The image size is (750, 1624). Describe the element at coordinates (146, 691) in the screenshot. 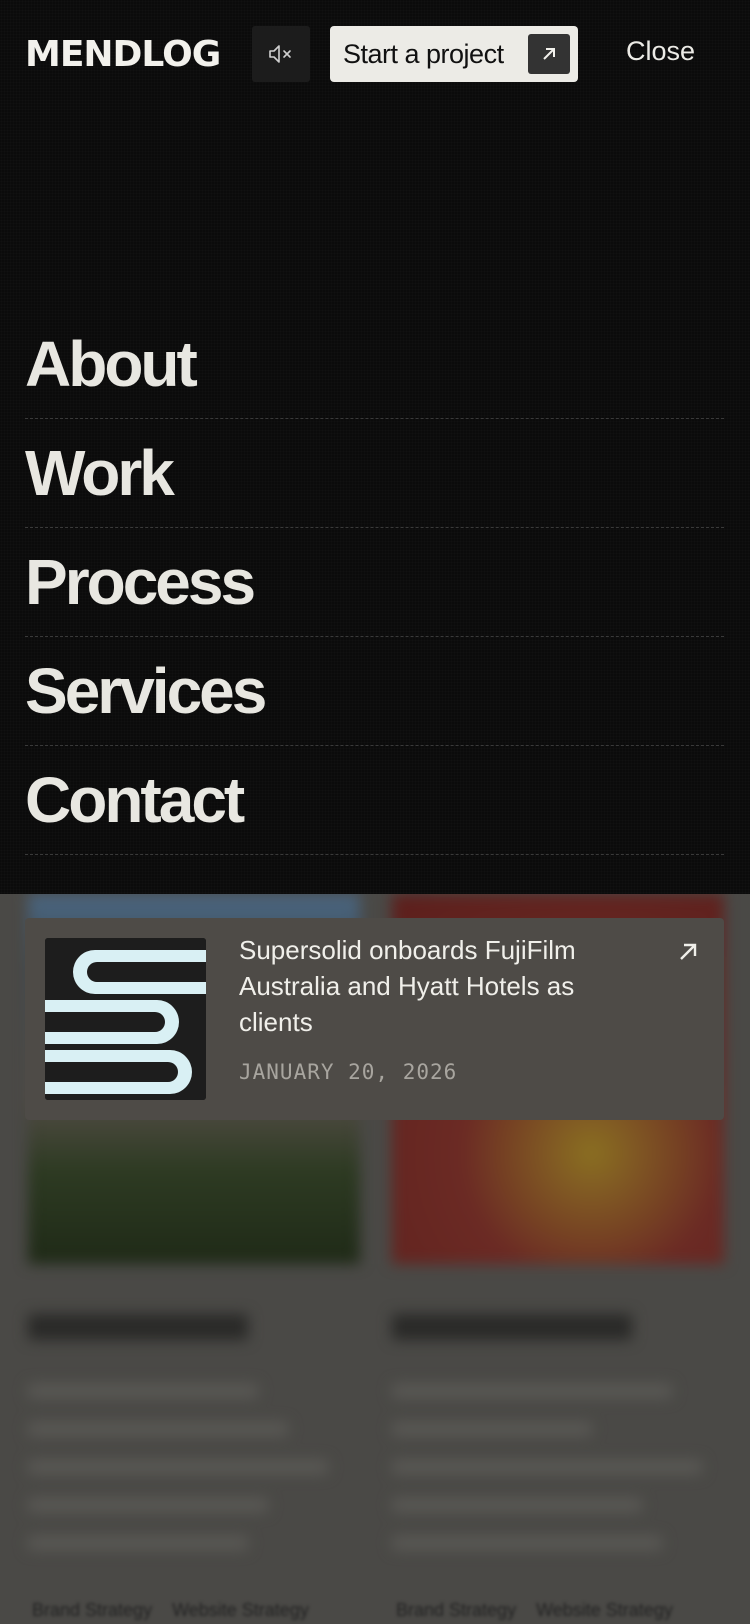

I see `nav-item-label: Services` at that location.